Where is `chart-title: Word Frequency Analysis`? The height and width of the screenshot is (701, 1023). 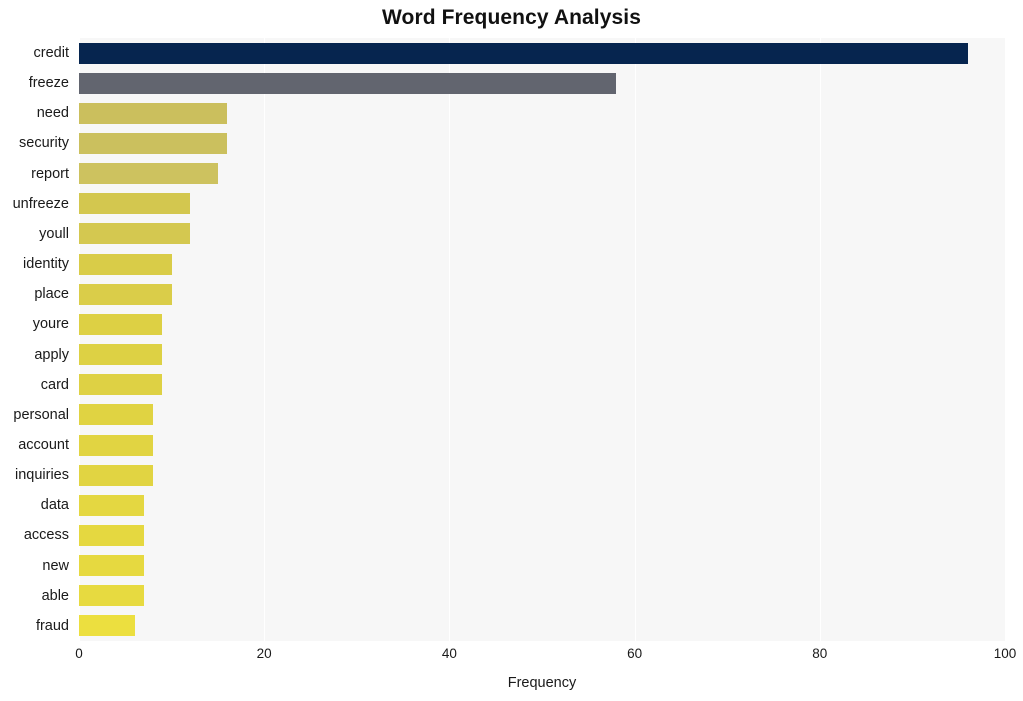 chart-title: Word Frequency Analysis is located at coordinates (511, 17).